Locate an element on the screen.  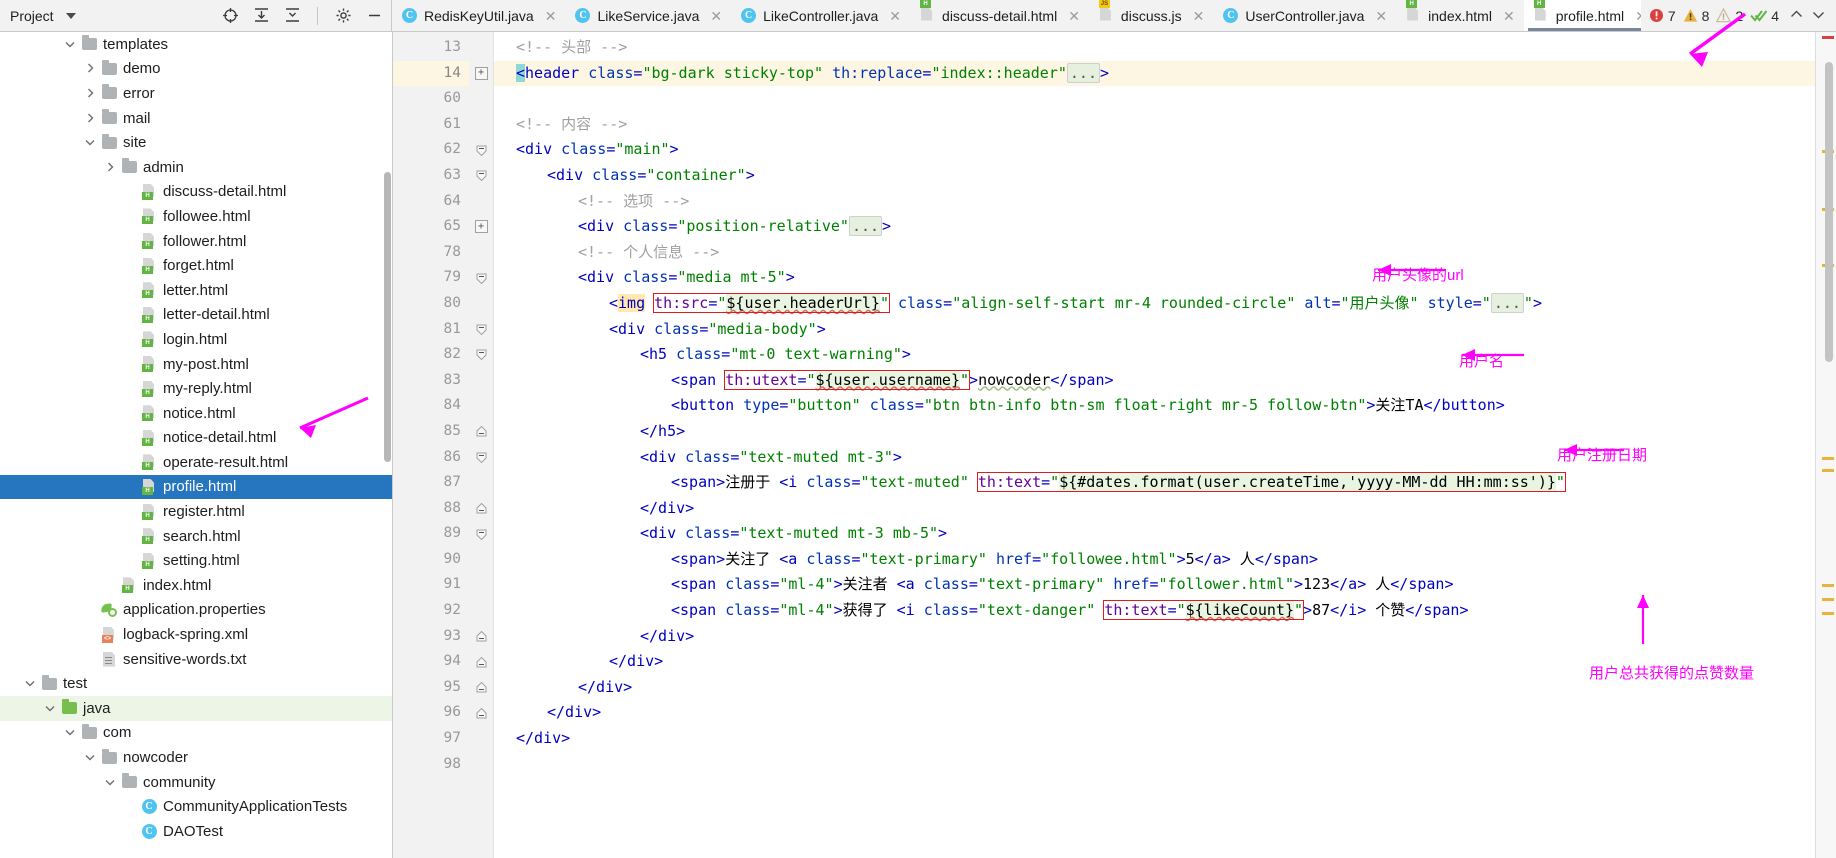
tree-item: Hnotice-detail.html is located at coordinates (196, 438).